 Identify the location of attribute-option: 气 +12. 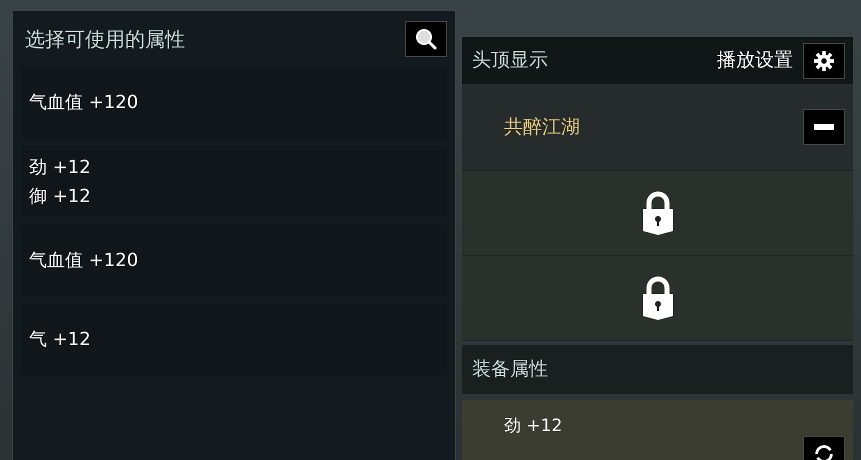
(234, 339).